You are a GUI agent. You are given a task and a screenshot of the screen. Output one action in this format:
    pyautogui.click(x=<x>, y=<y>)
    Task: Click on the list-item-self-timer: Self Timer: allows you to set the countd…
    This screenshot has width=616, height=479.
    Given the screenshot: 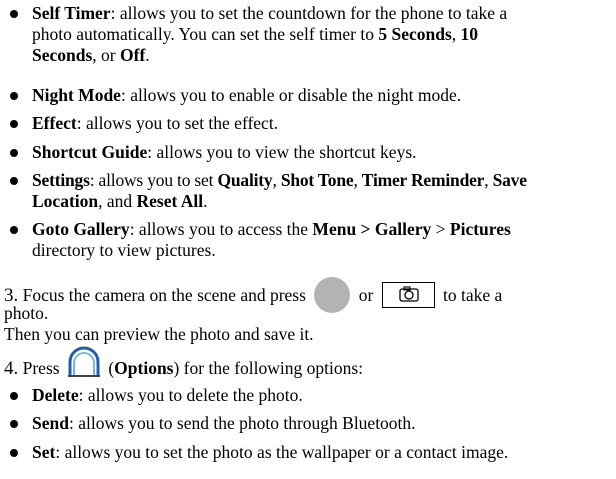 What is the action you would take?
    pyautogui.click(x=308, y=34)
    